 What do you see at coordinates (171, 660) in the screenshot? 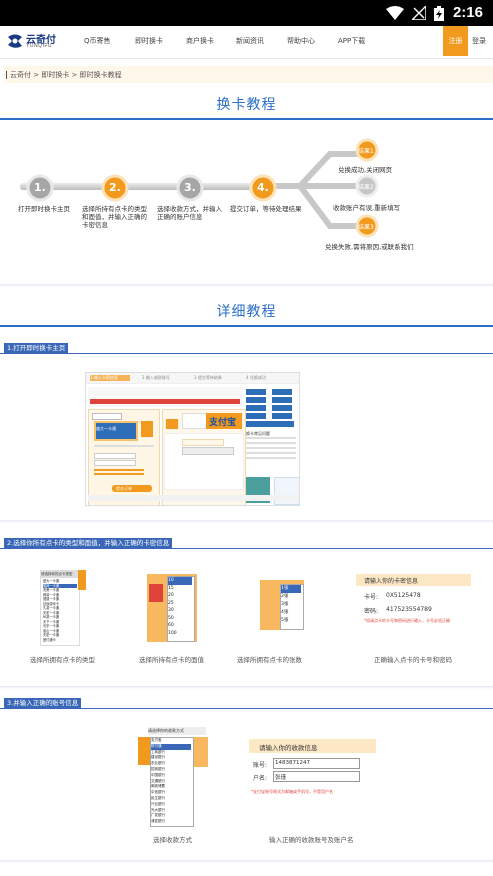
I see `caption-denomination: 选择所持有点卡的面值` at bounding box center [171, 660].